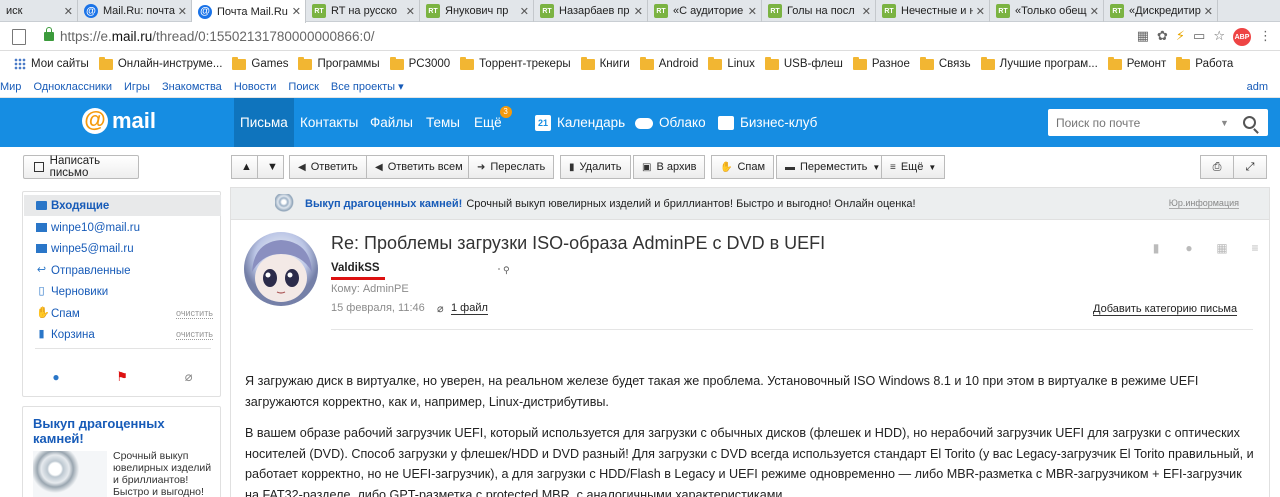  What do you see at coordinates (49, 34) in the screenshot?
I see `lock-icon` at bounding box center [49, 34].